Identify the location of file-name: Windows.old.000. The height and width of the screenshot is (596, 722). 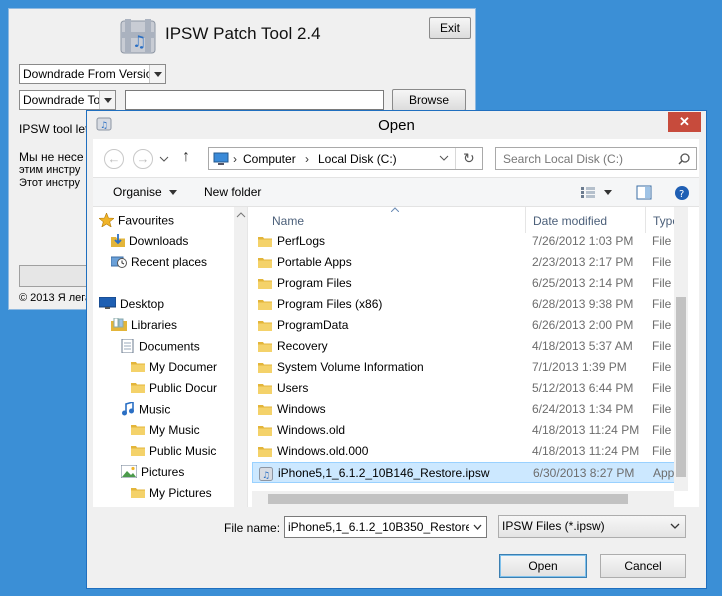
(323, 451).